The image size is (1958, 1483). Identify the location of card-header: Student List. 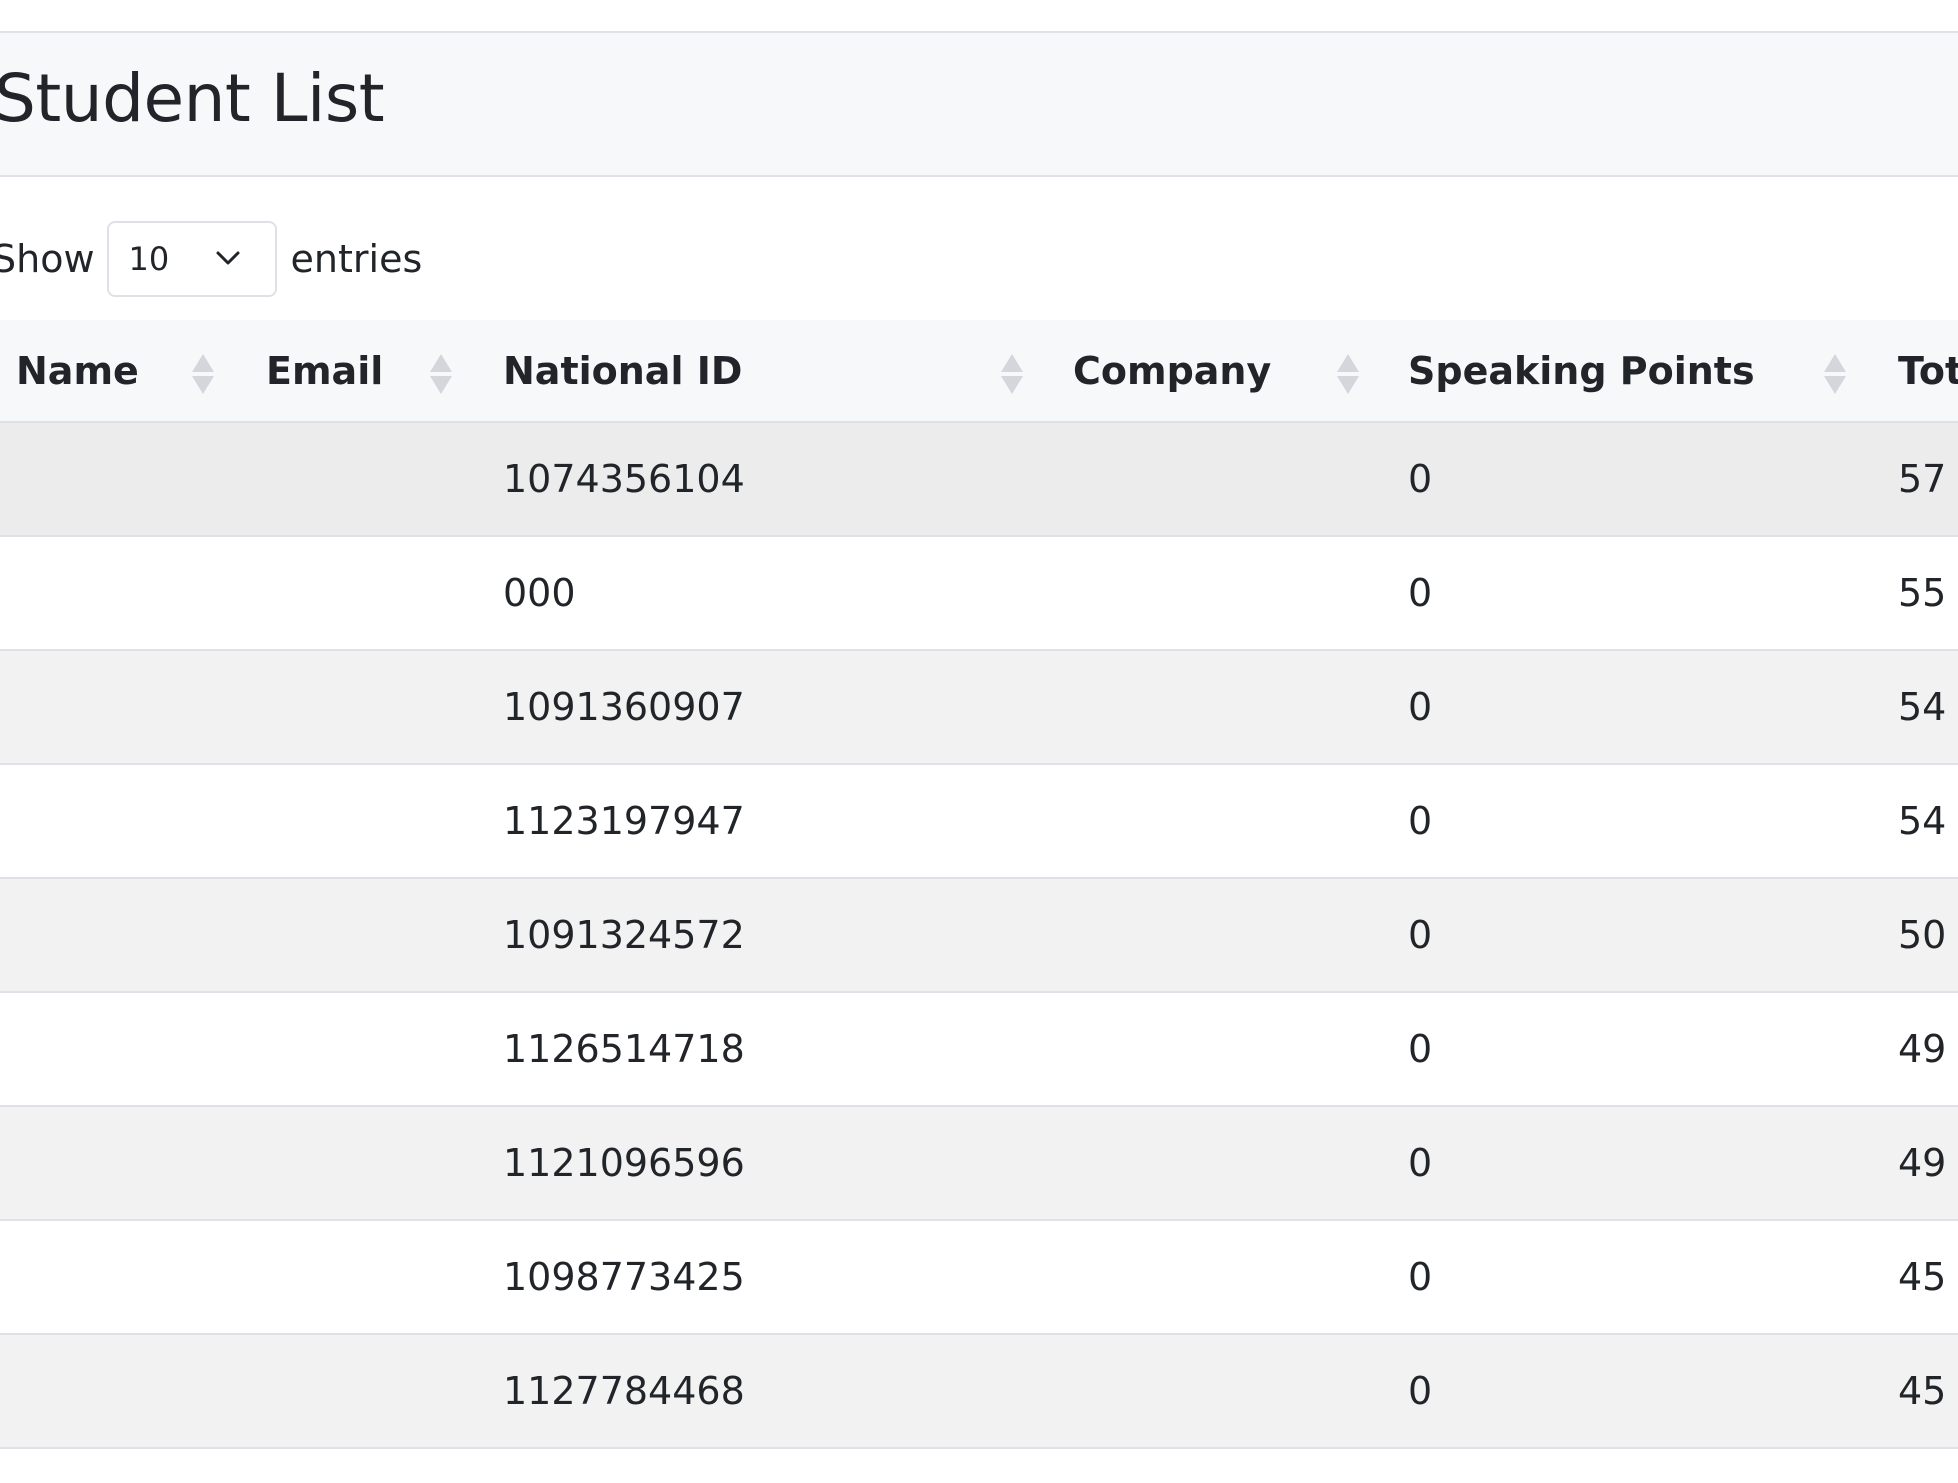
(979, 105).